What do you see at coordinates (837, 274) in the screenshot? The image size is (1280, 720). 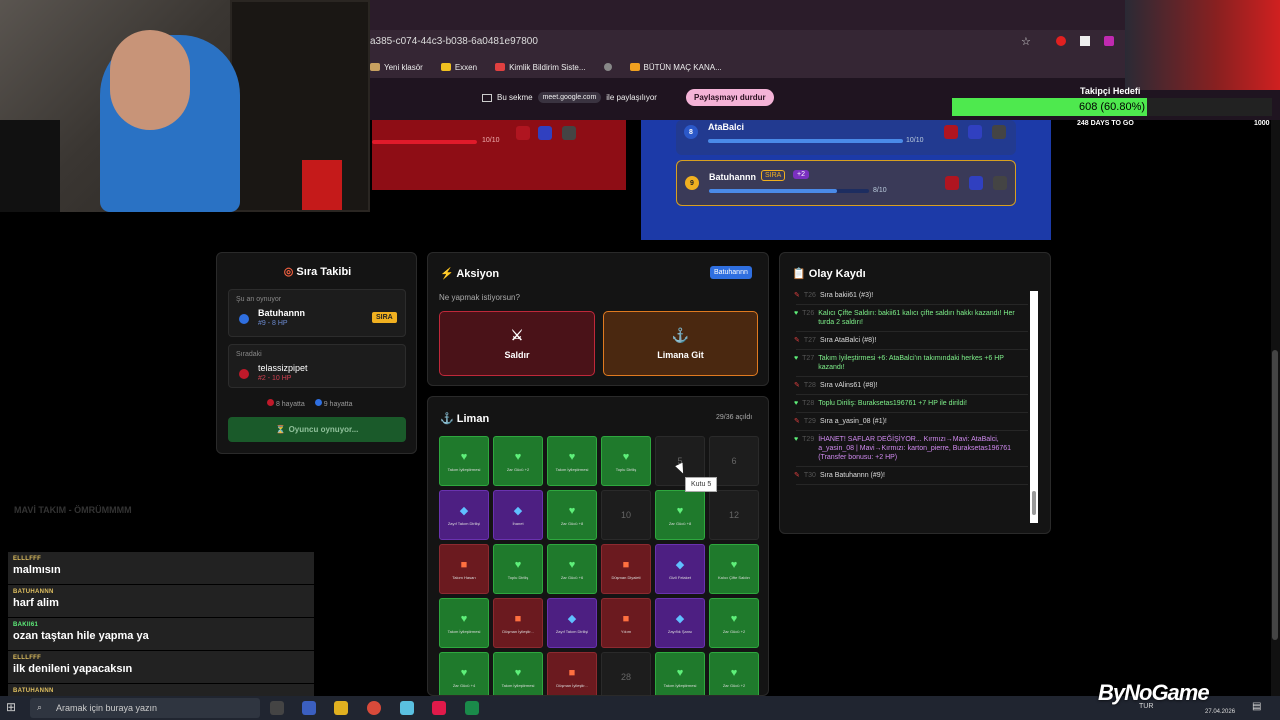 I see `panel-title: Olay Kaydı` at bounding box center [837, 274].